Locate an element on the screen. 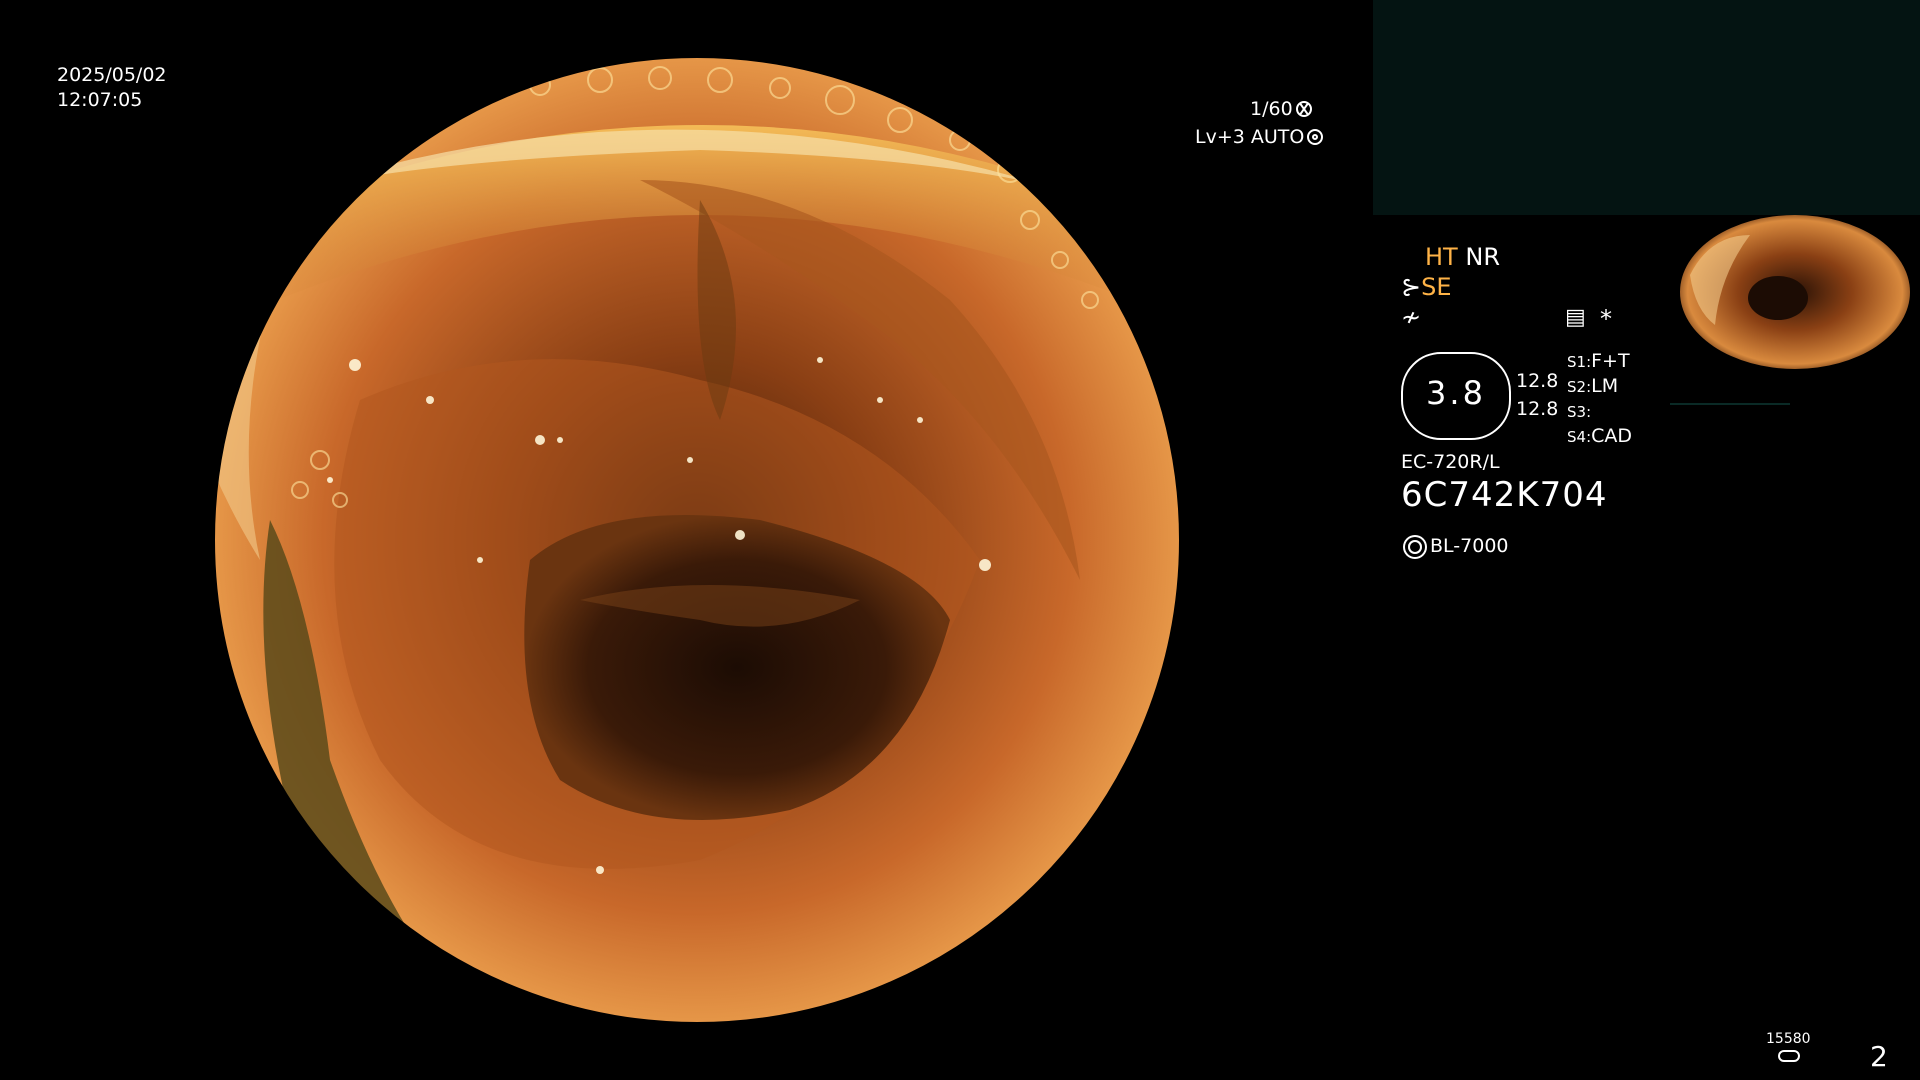 This screenshot has height=1080, width=1920. asterisk-mark: * is located at coordinates (1606, 319).